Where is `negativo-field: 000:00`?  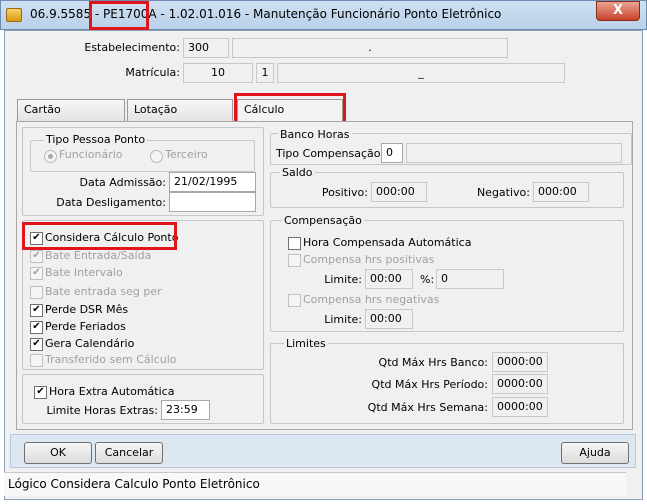 negativo-field: 000:00 is located at coordinates (561, 192).